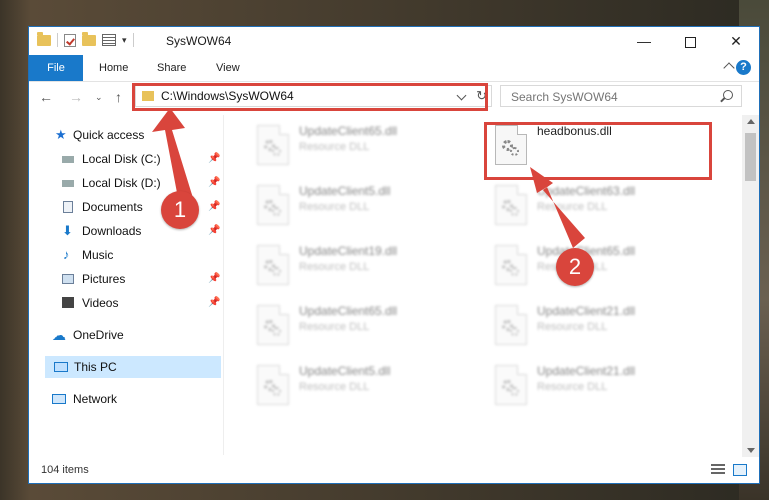 The height and width of the screenshot is (500, 769). What do you see at coordinates (109, 135) in the screenshot?
I see `sidebar-item-label: Quick access` at bounding box center [109, 135].